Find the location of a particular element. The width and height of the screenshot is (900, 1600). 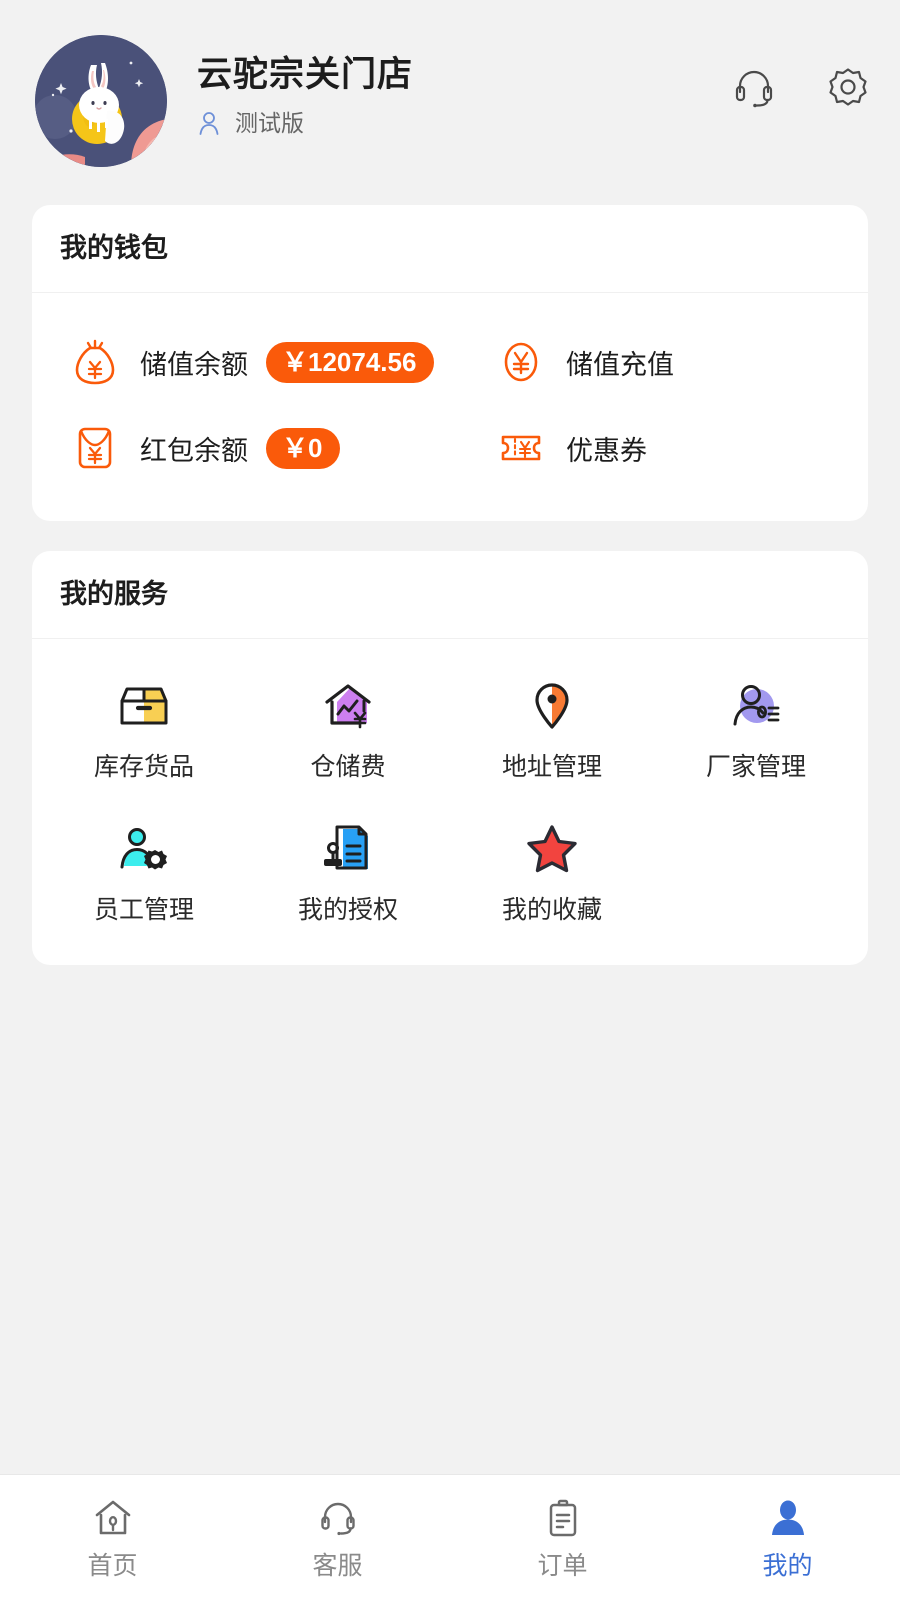

profile-header: 云驼宗关门店 测试版 is located at coordinates (450, 102).